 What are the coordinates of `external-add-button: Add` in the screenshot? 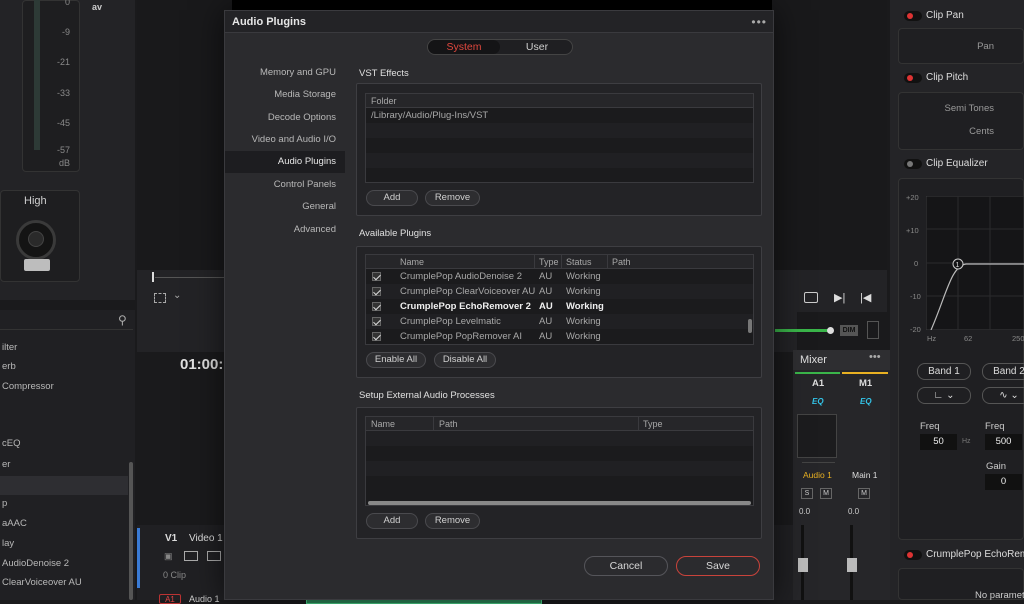 It's located at (392, 521).